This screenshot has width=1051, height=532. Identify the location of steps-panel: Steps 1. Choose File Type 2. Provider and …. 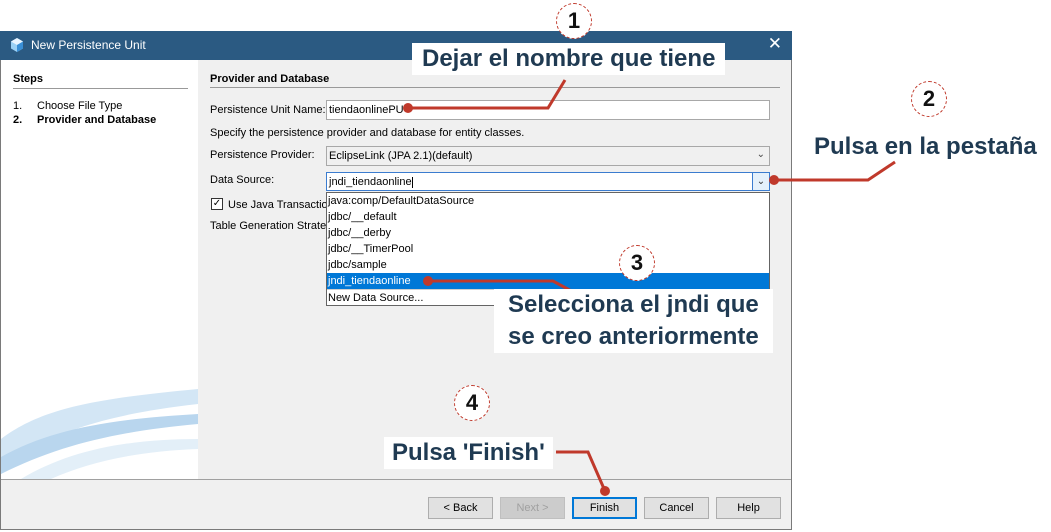
(99, 269).